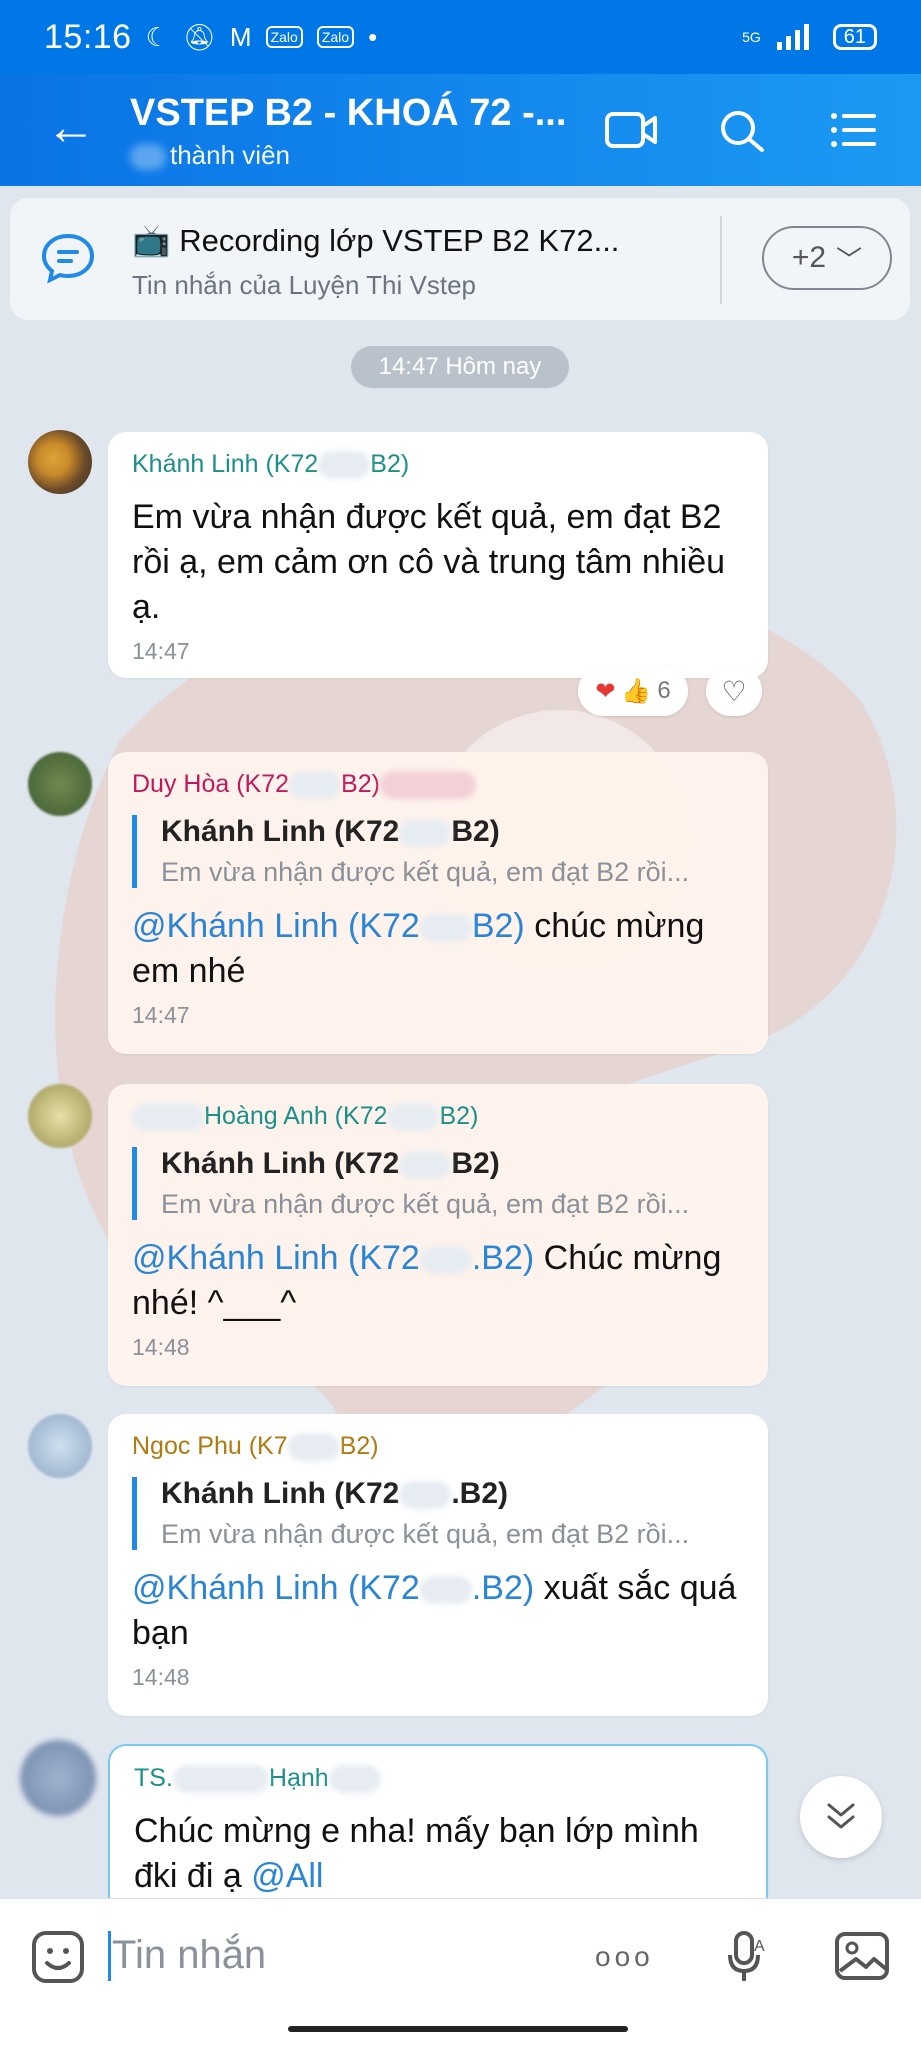 The image size is (921, 2048). Describe the element at coordinates (849, 259) in the screenshot. I see `chevron-down-icon: ﹀` at that location.